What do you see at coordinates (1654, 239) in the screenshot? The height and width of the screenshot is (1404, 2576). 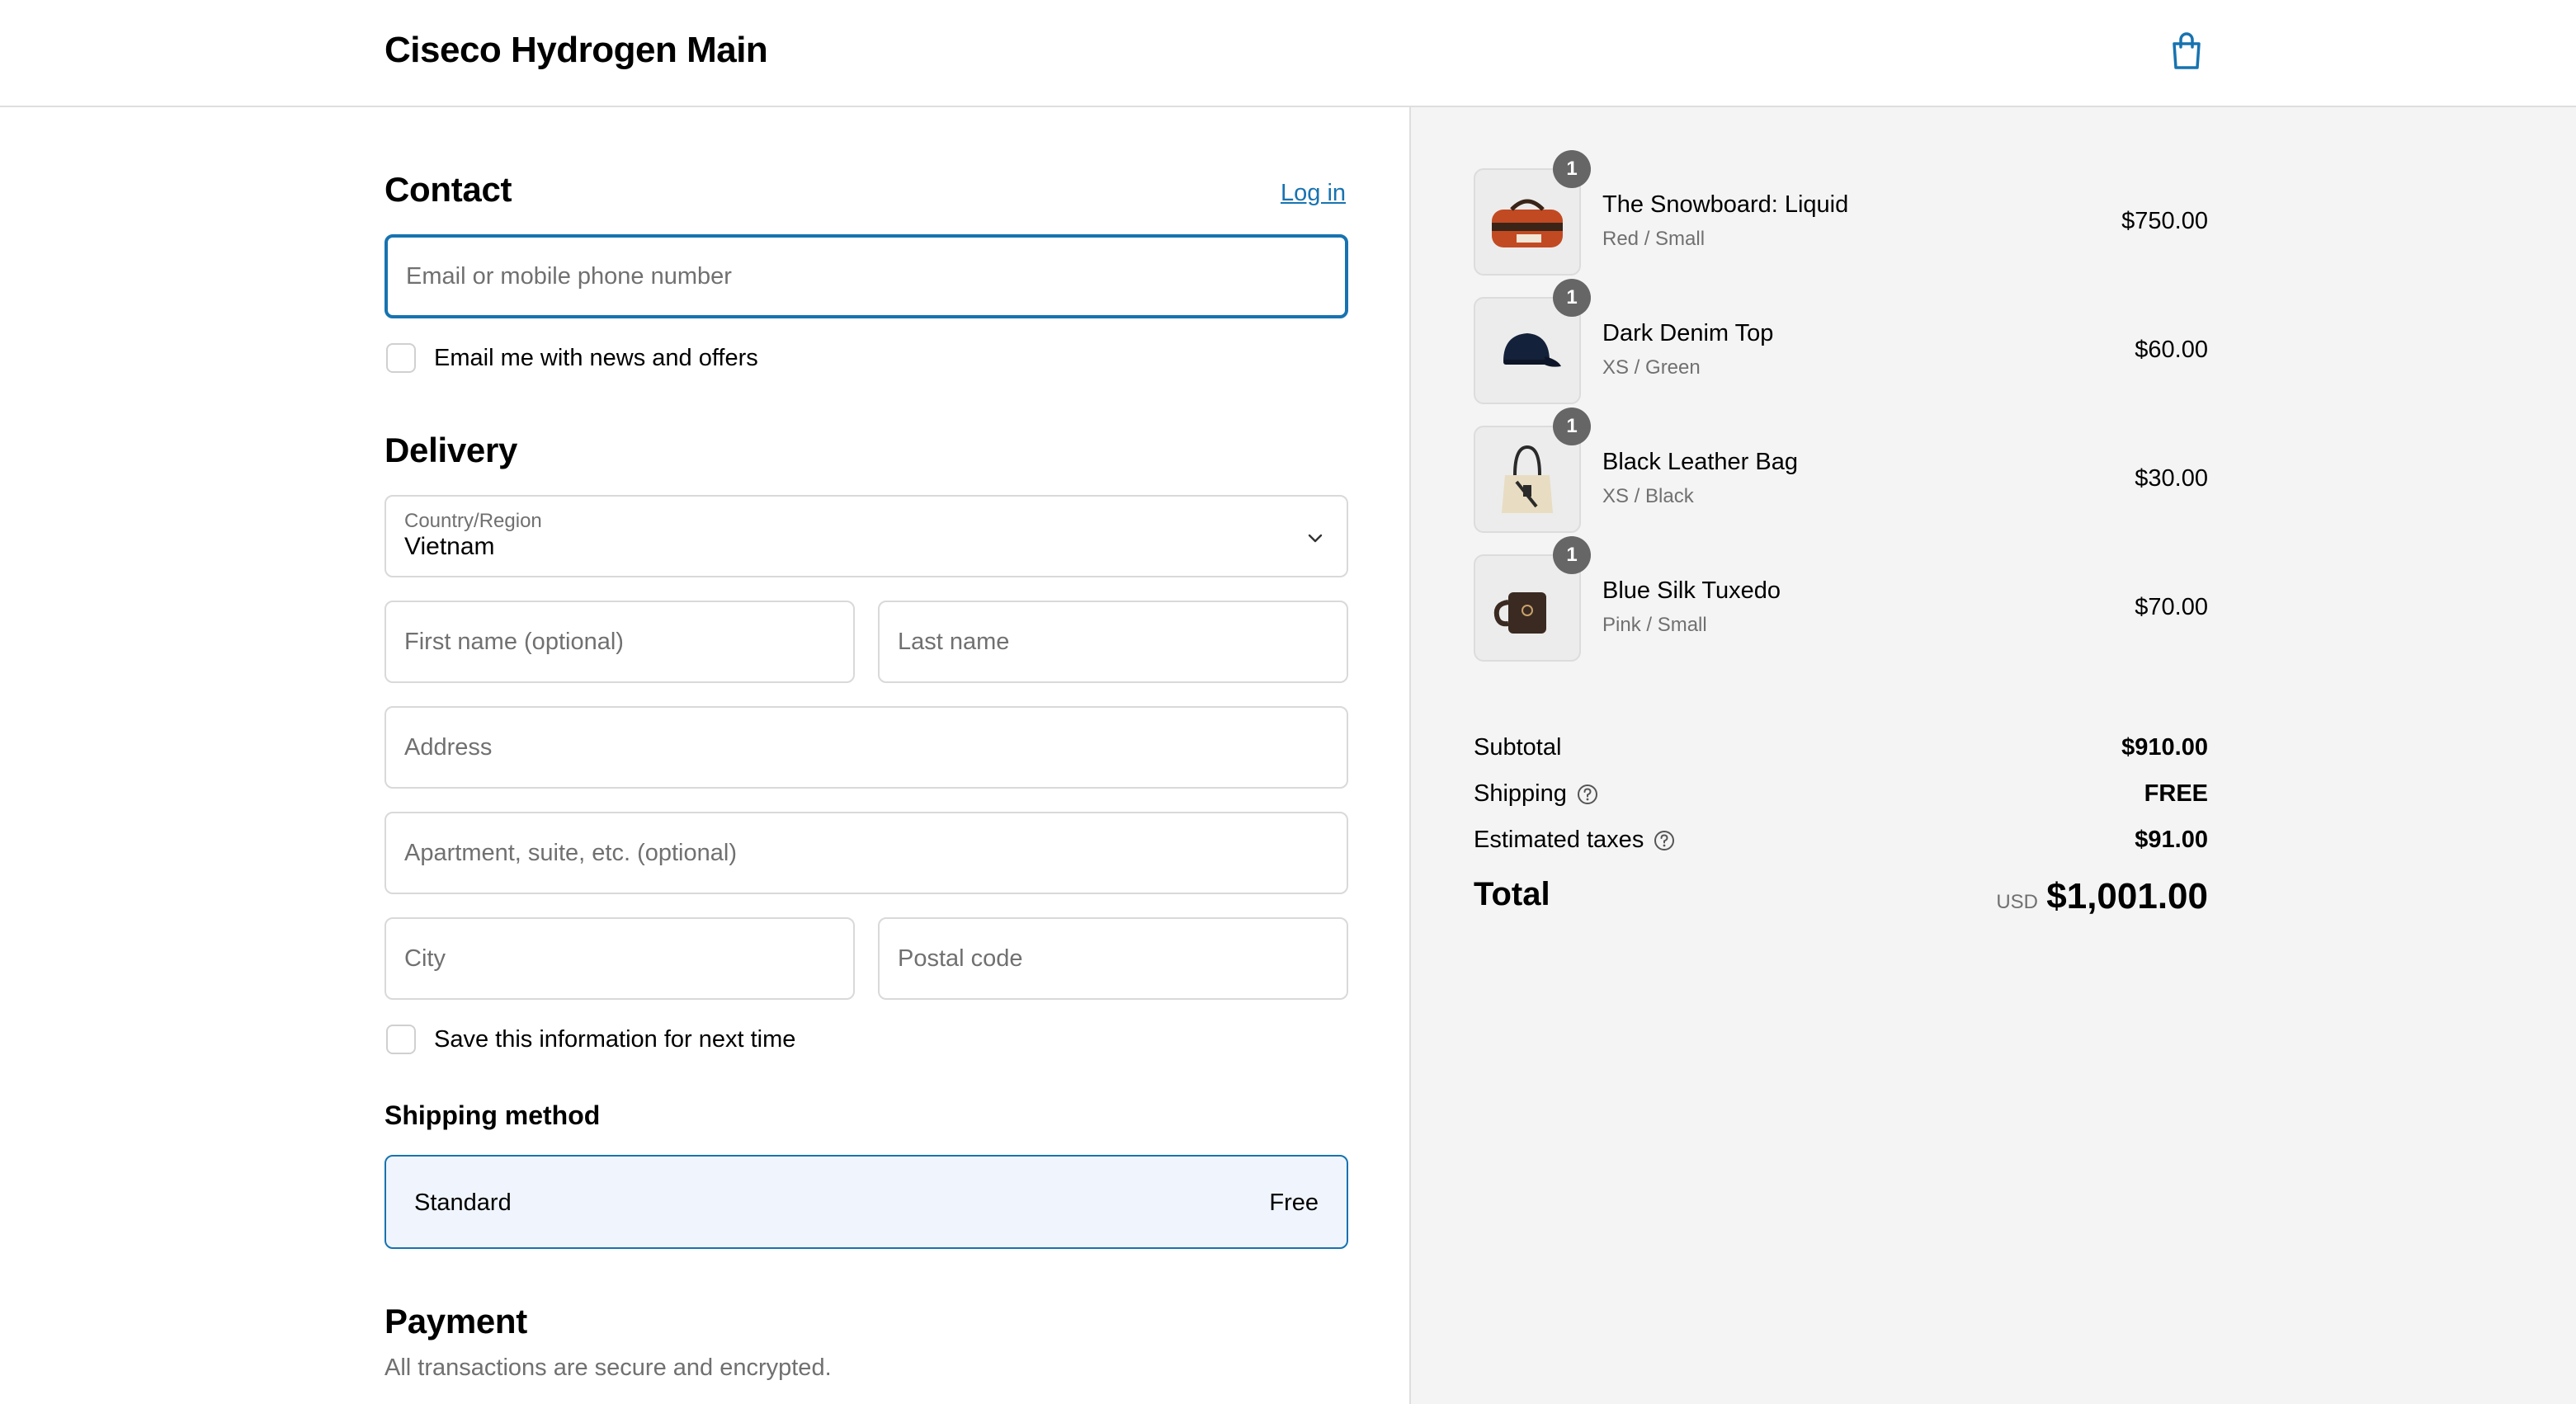 I see `item-variant: Red / Small` at bounding box center [1654, 239].